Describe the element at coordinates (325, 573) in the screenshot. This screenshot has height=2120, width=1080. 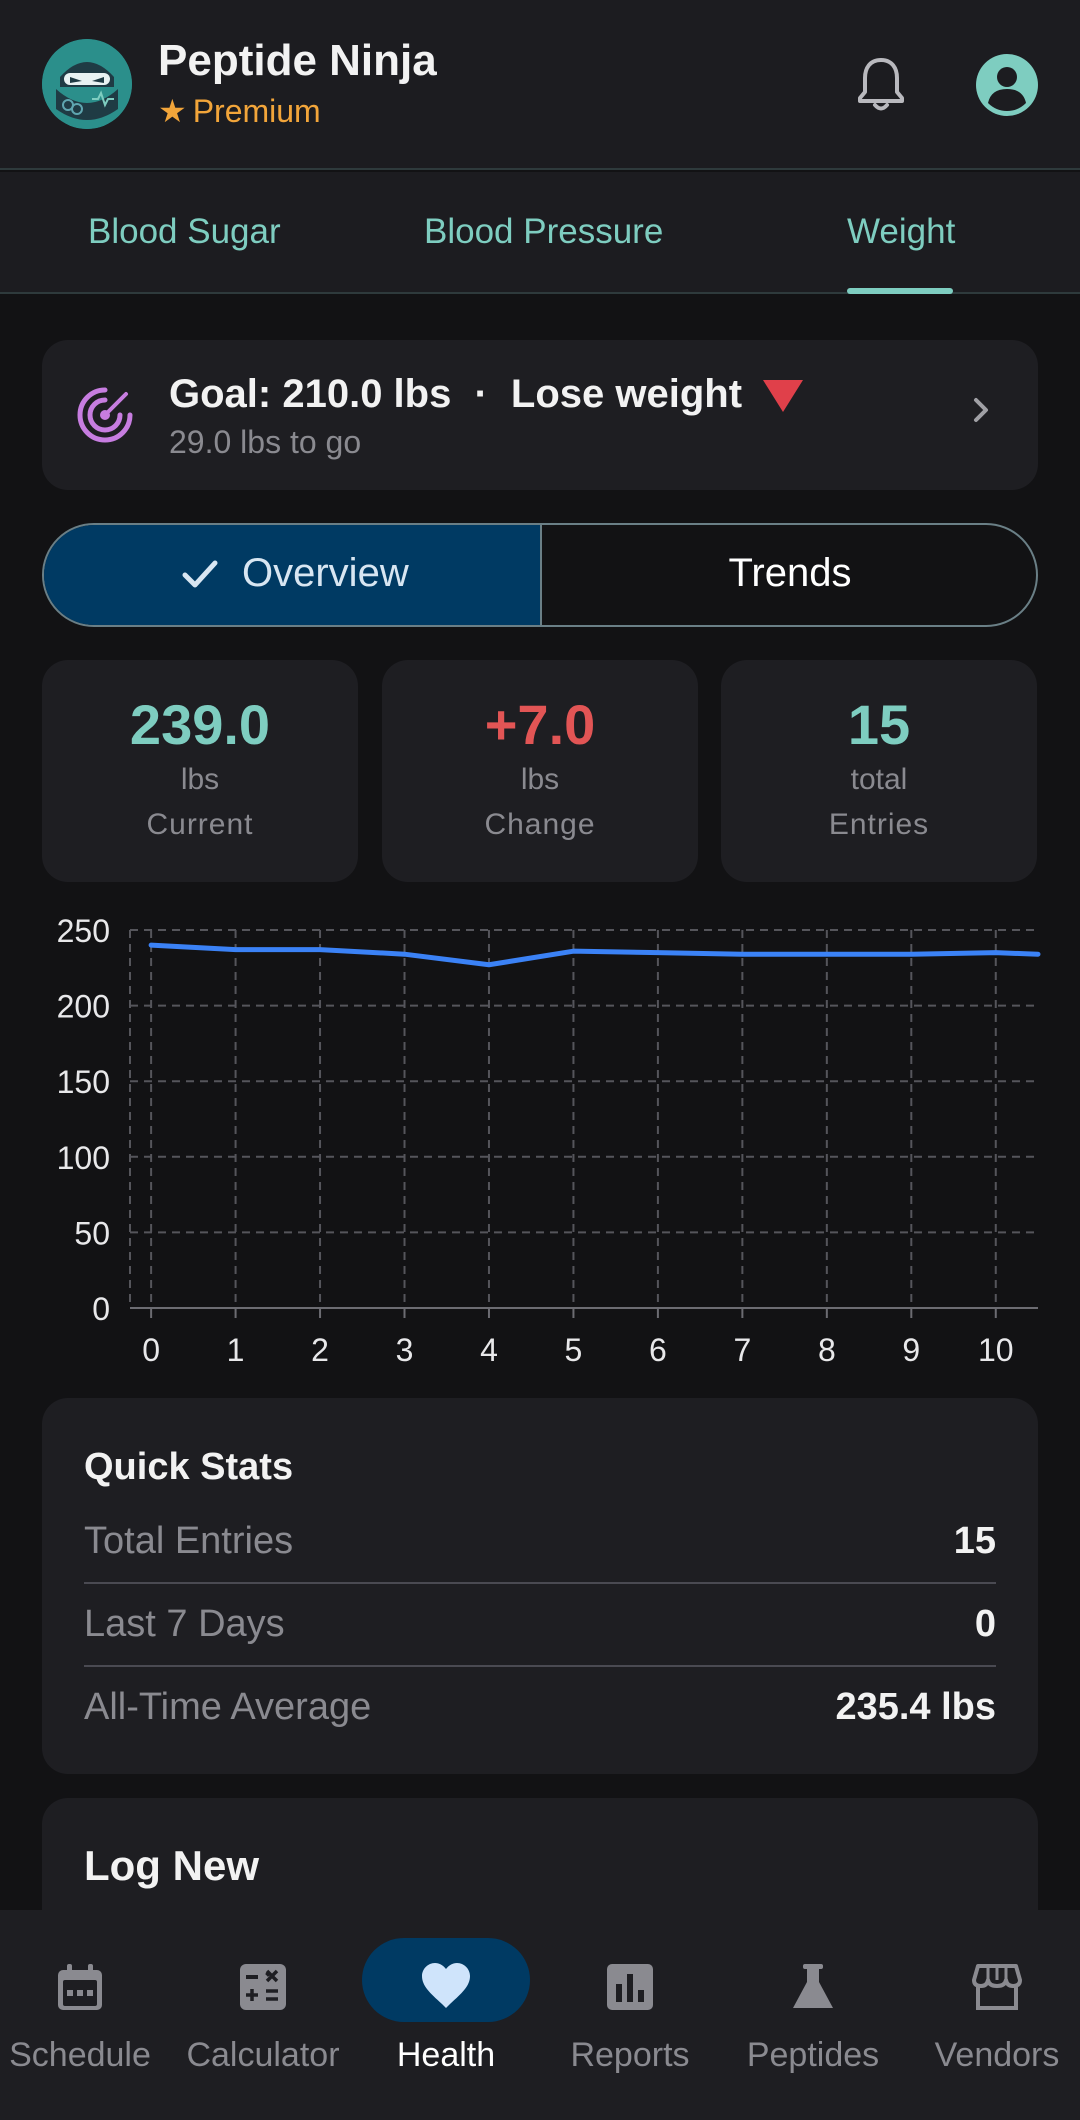
I see `overview-label: Overview` at that location.